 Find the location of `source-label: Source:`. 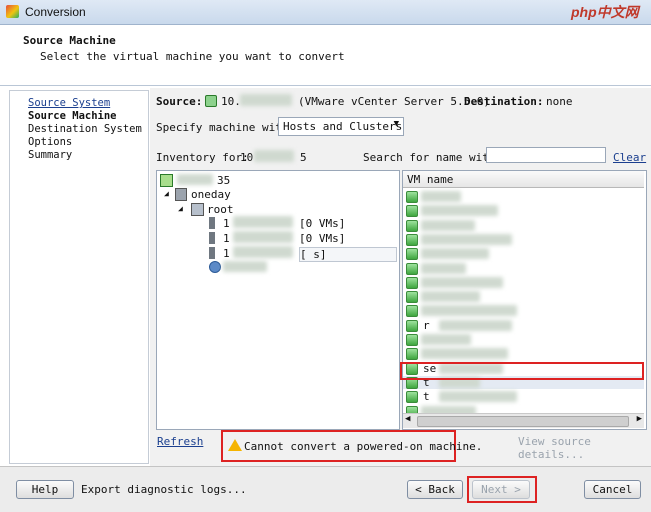

source-label: Source: is located at coordinates (179, 101).